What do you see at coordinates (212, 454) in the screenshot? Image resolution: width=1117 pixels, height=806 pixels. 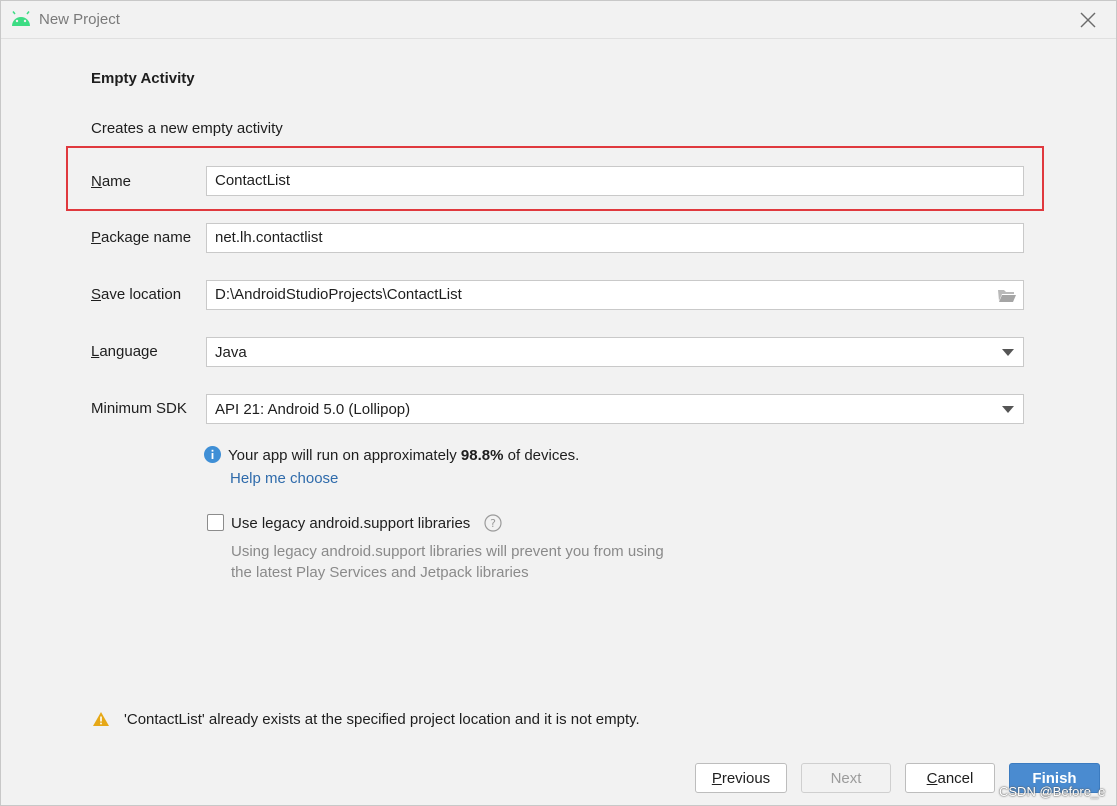 I see `info-icon` at bounding box center [212, 454].